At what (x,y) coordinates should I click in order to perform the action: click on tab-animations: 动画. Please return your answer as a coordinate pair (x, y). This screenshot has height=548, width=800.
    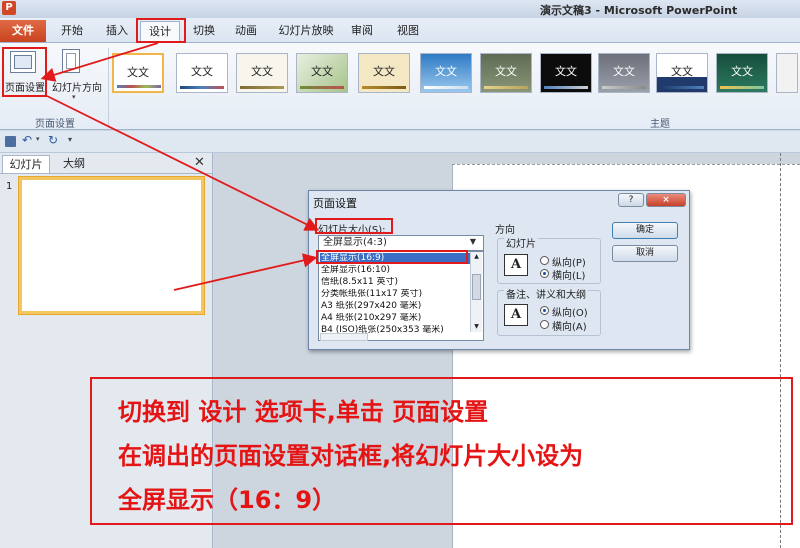
    Looking at the image, I should click on (246, 31).